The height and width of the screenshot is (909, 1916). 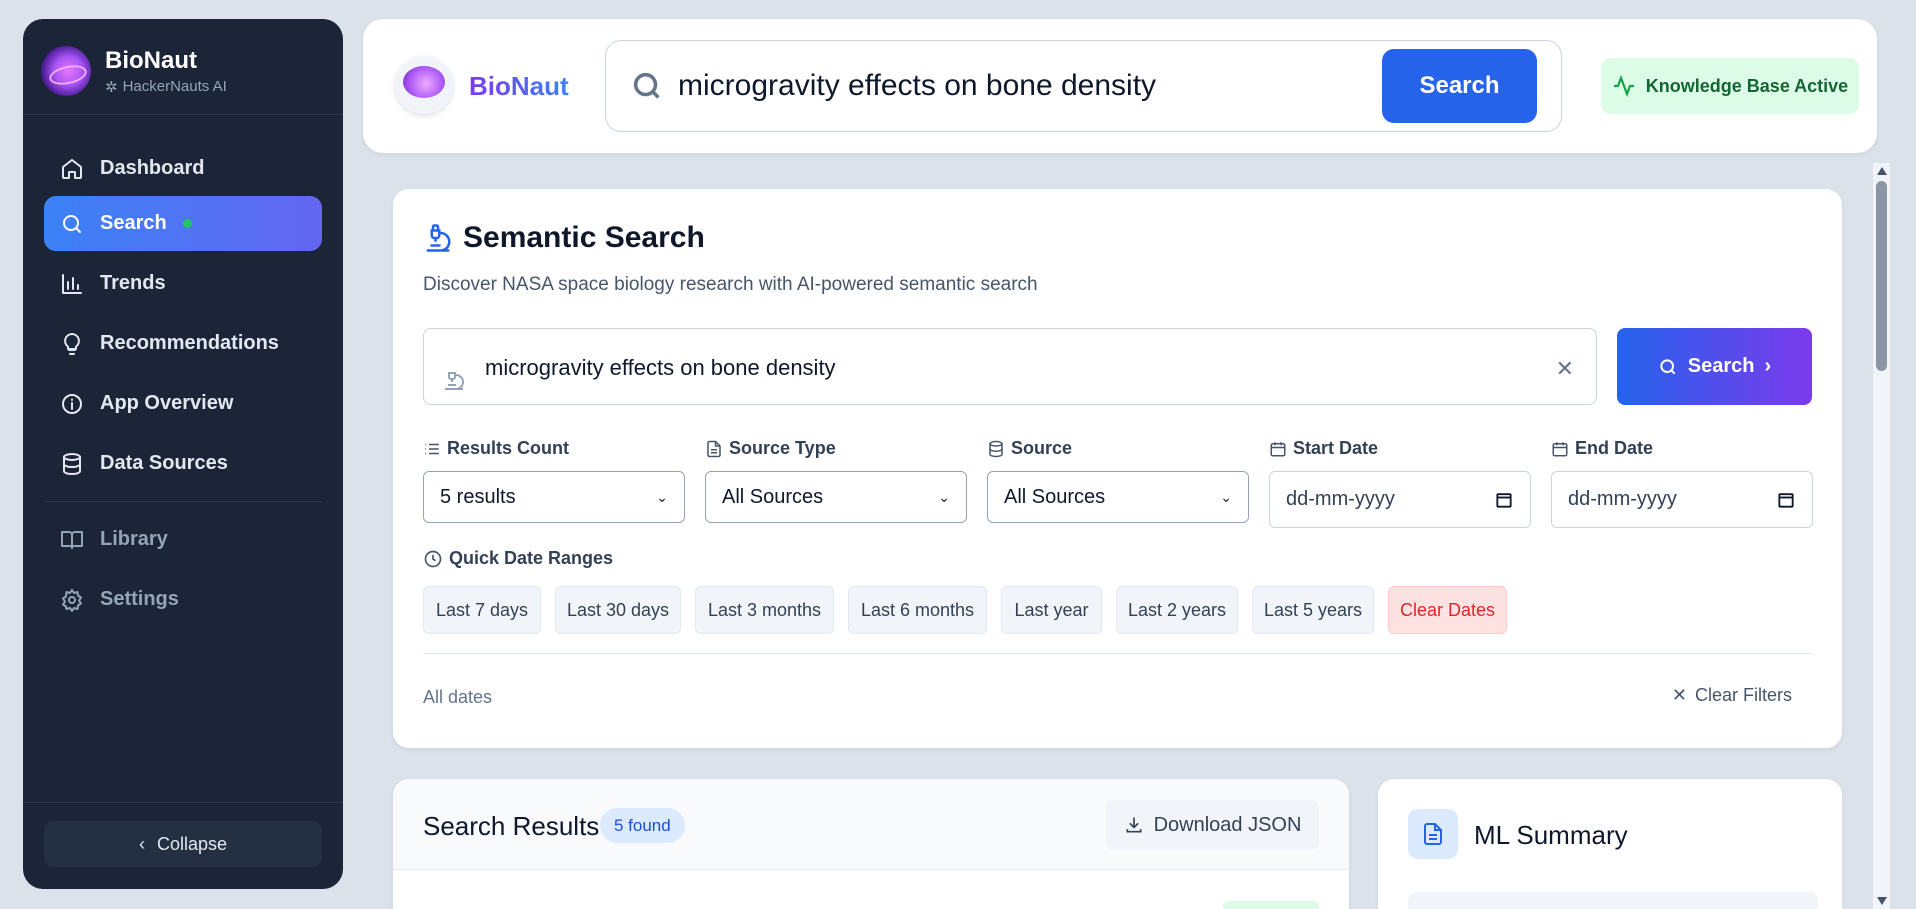 I want to click on search-results-title: Search Results, so click(x=511, y=826).